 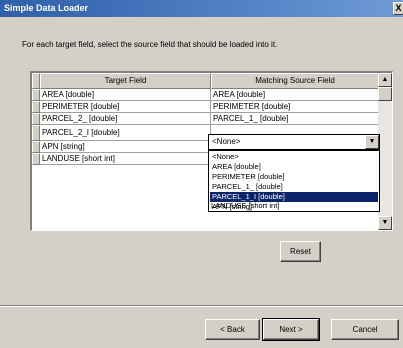 I want to click on dropdown-option: <None>, so click(x=294, y=157).